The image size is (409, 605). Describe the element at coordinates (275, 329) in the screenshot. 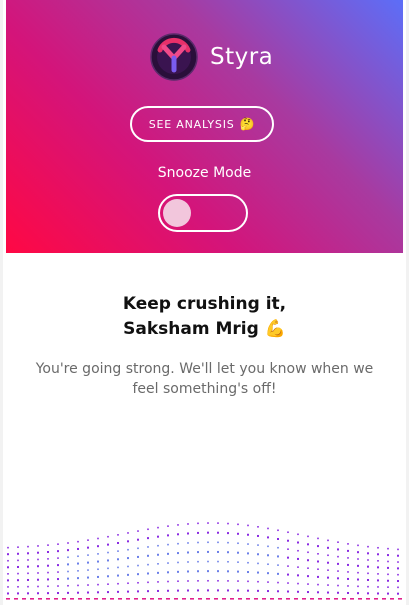

I see `flexed-biceps-icon: 💪` at that location.